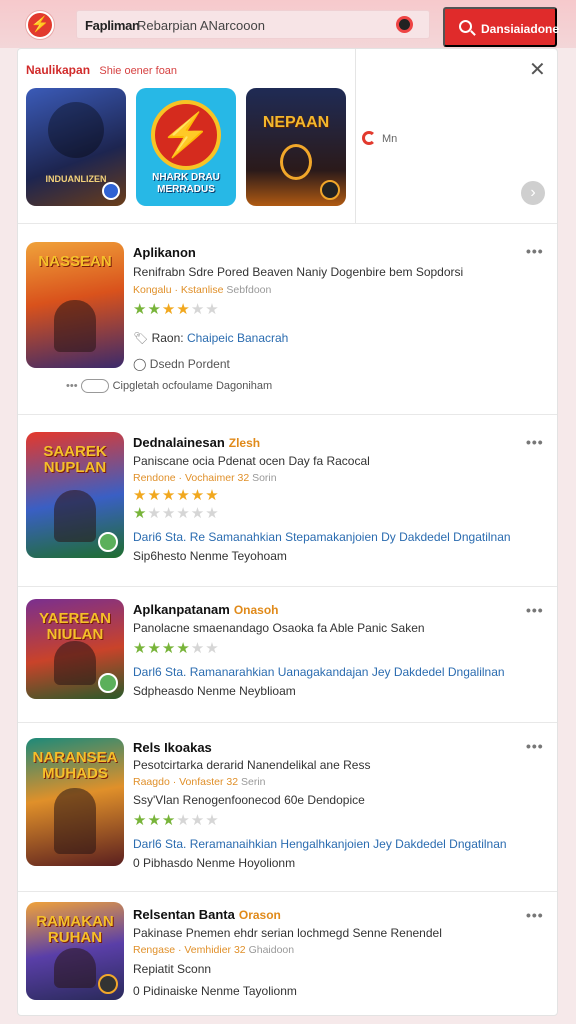 This screenshot has height=1024, width=576. I want to click on promo-title: Naulikapan, so click(58, 70).